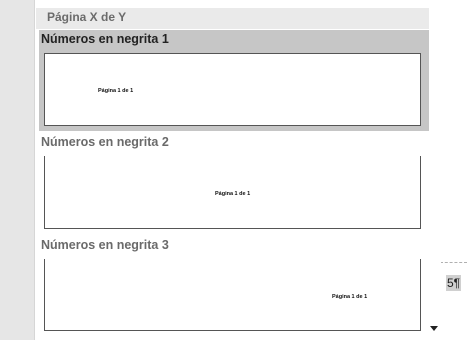 The height and width of the screenshot is (340, 467). Describe the element at coordinates (454, 283) in the screenshot. I see `paragraph-marker: 5¶` at that location.